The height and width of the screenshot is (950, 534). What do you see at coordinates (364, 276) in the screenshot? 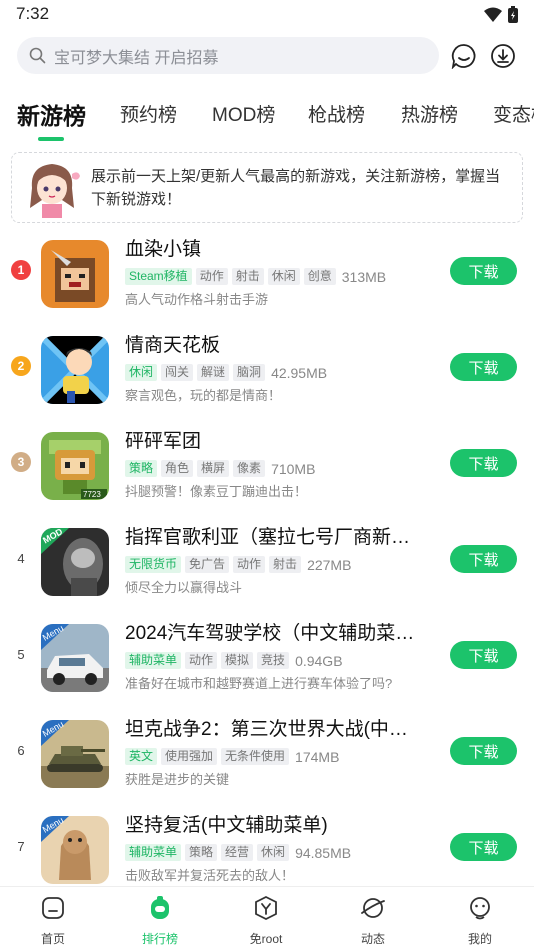
I see `file-size: 313MB` at bounding box center [364, 276].